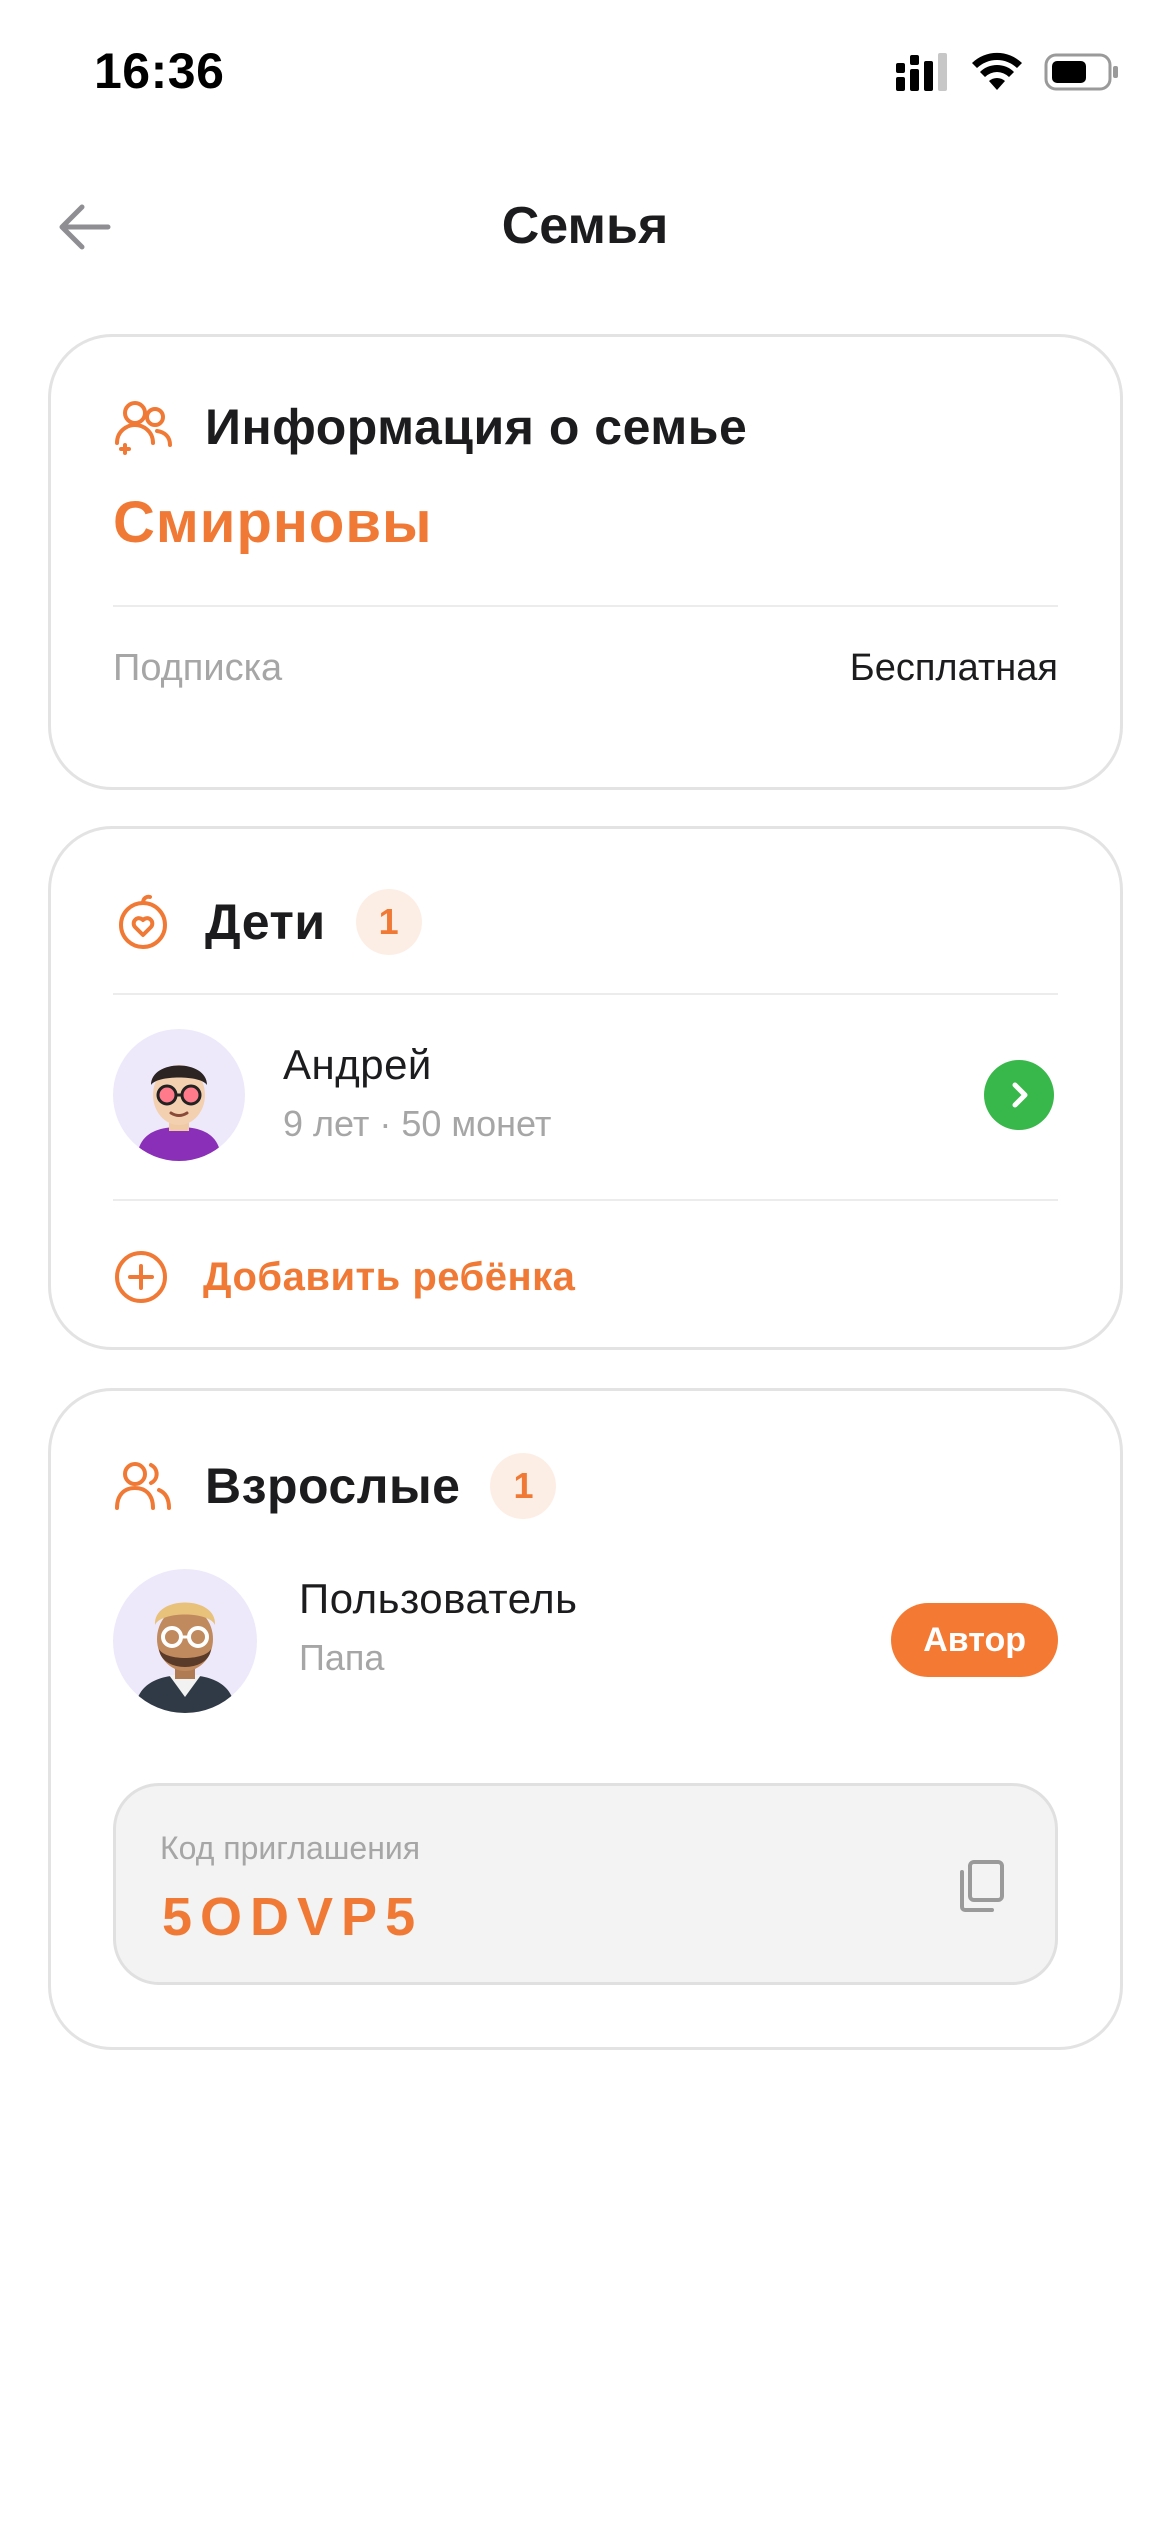  I want to click on add-child-button: Добавить ребёнка, so click(344, 1277).